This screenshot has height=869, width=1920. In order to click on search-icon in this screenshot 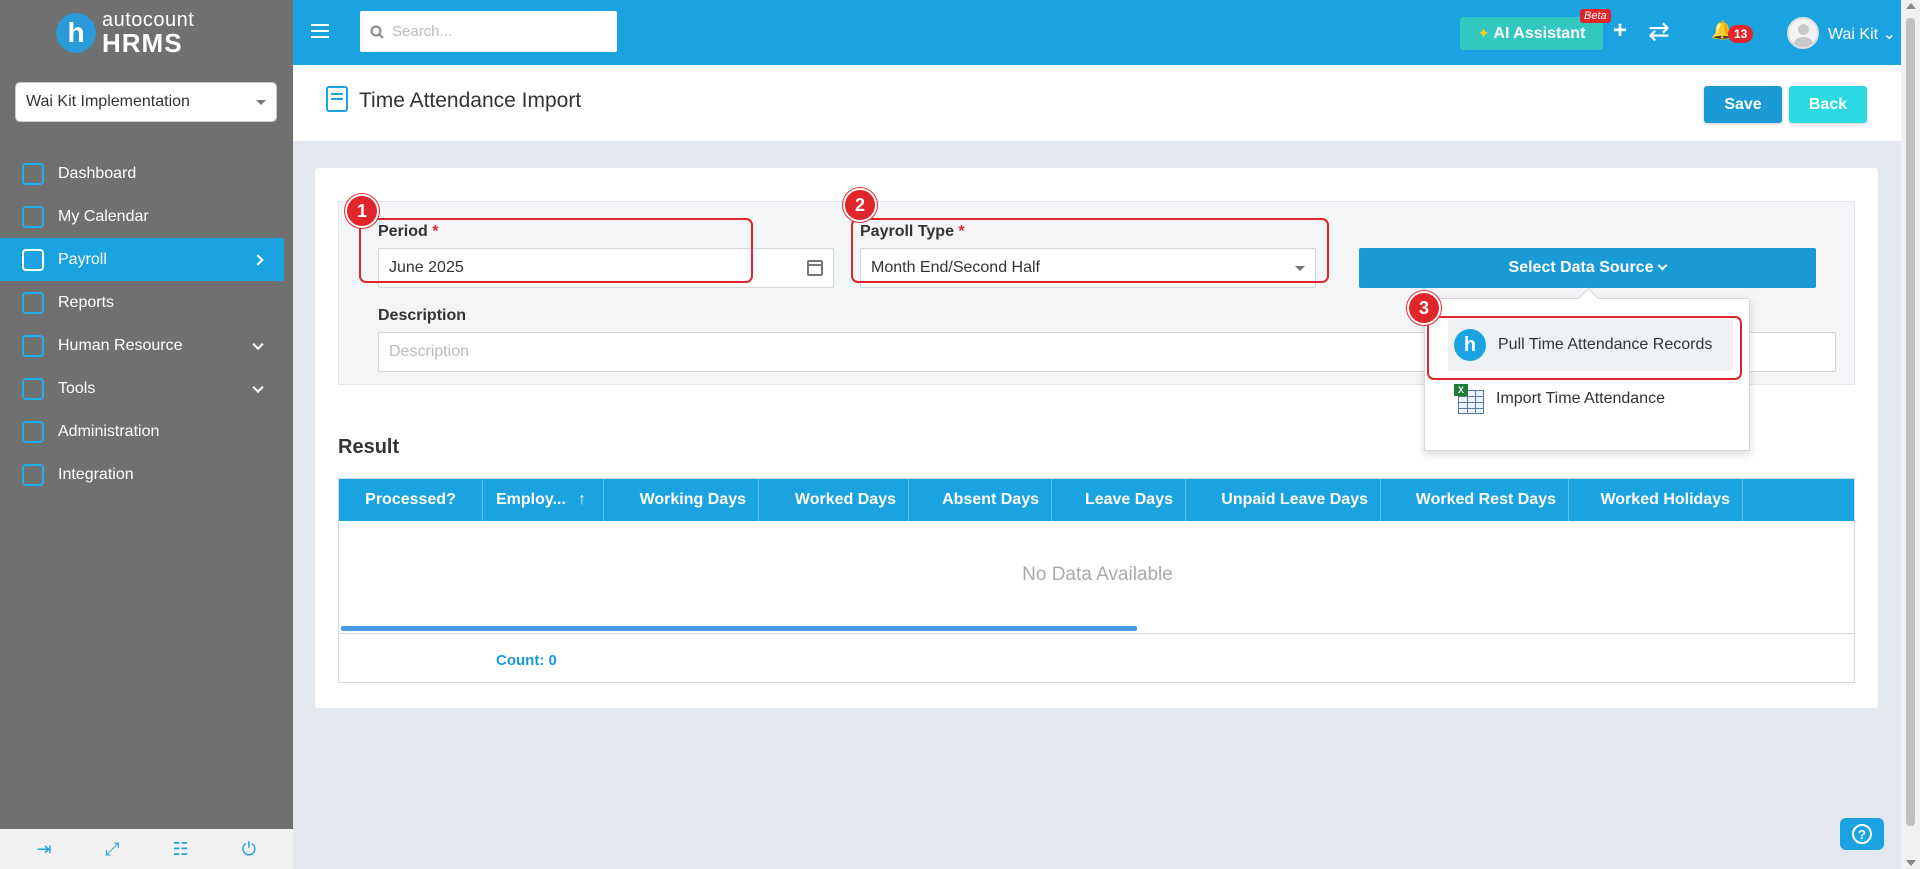, I will do `click(377, 32)`.